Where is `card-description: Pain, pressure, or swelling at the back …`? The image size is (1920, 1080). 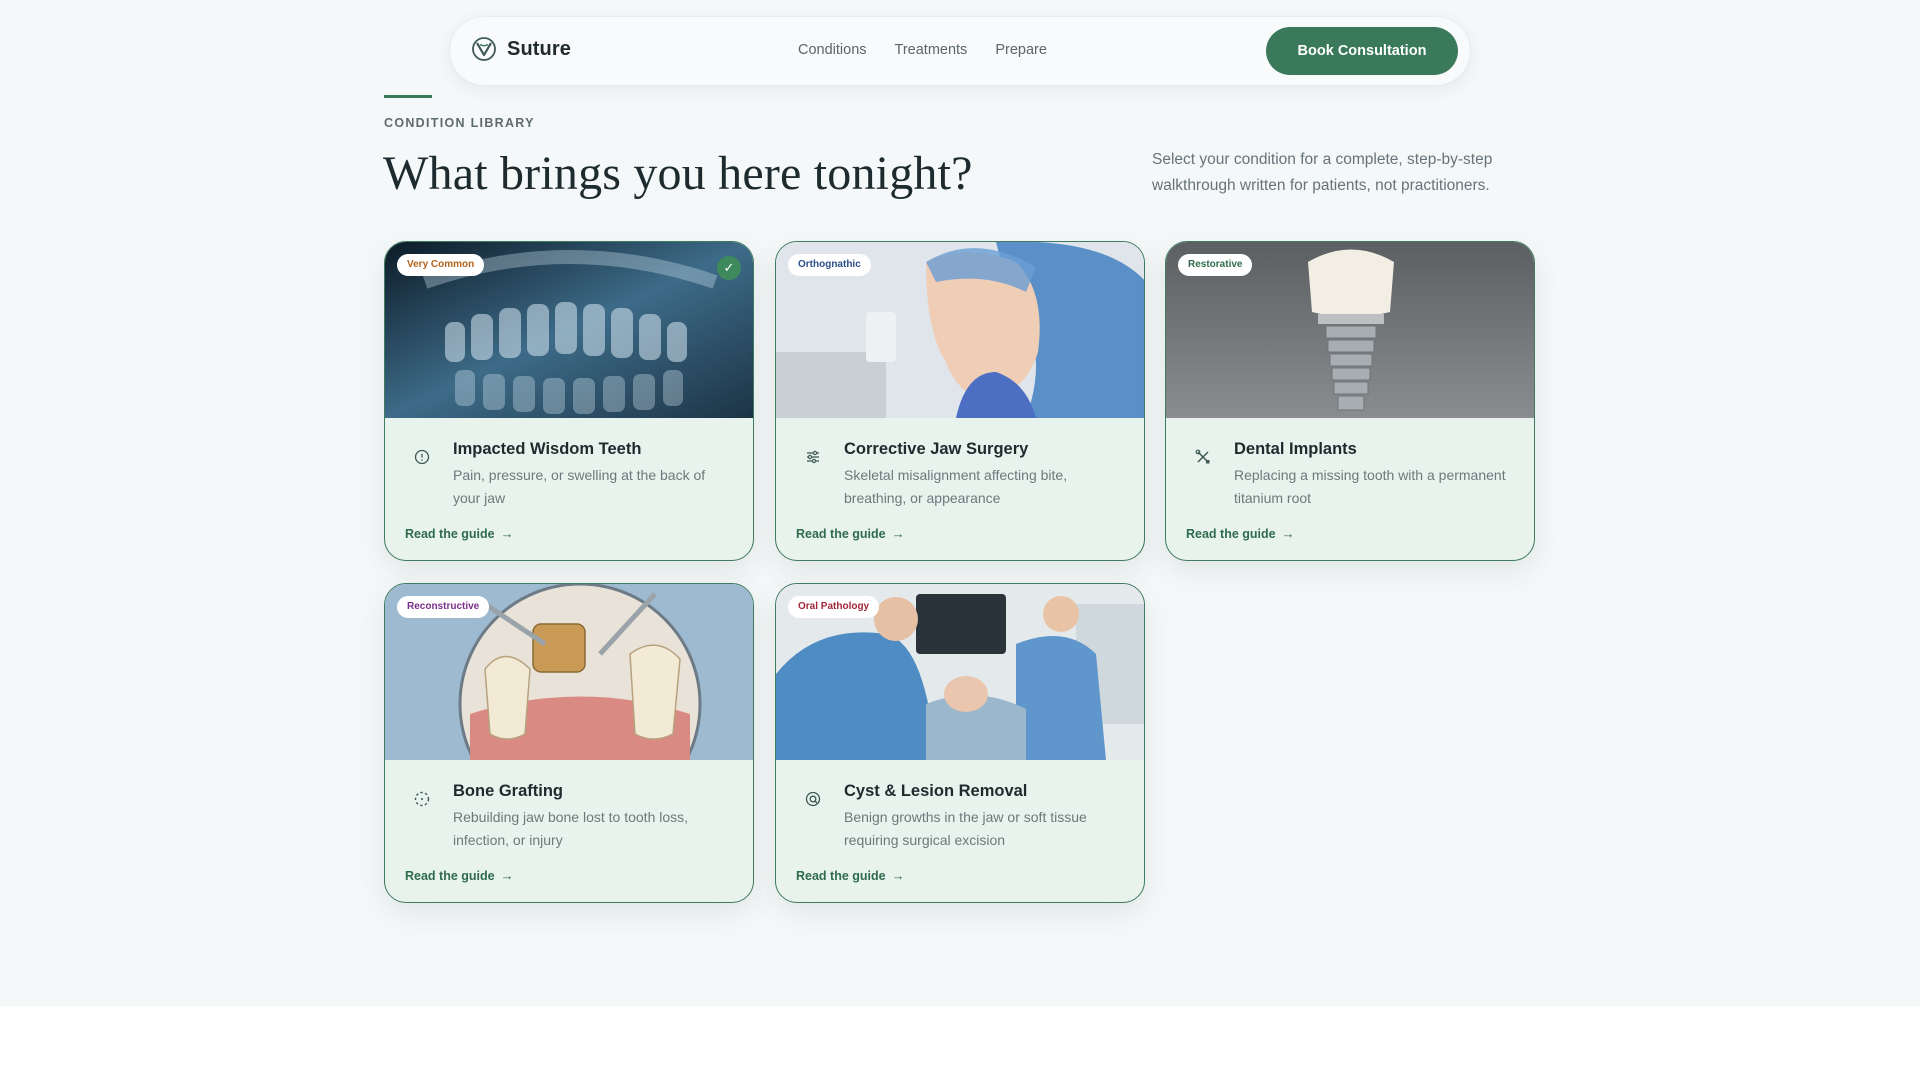 card-description: Pain, pressure, or swelling at the back … is located at coordinates (579, 486).